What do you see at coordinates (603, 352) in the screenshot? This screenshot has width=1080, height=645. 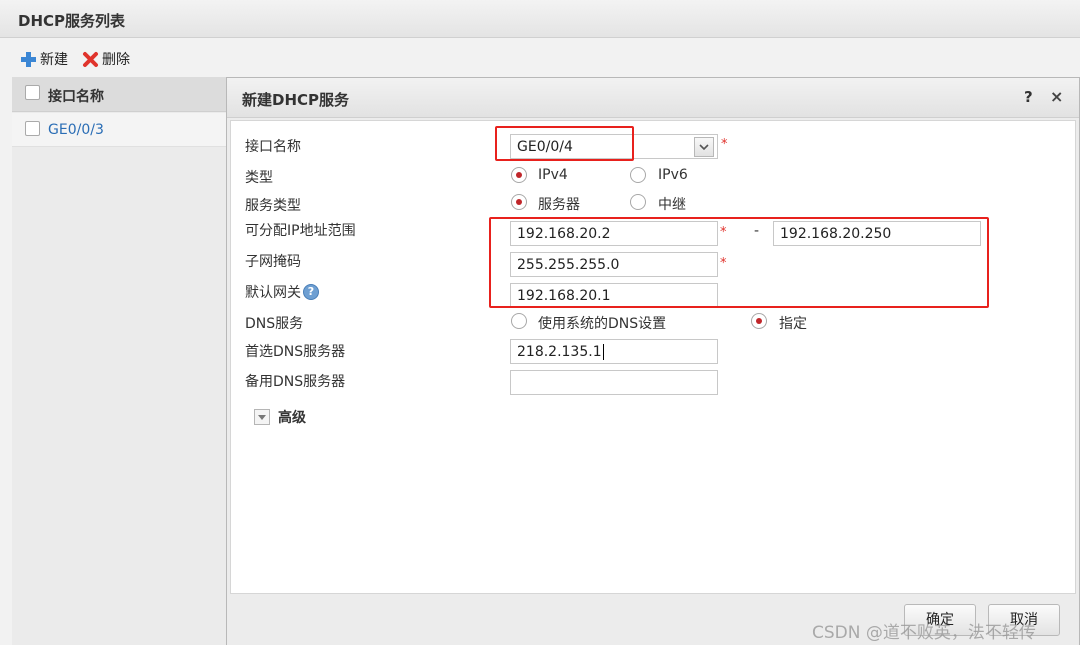 I see `text-cursor` at bounding box center [603, 352].